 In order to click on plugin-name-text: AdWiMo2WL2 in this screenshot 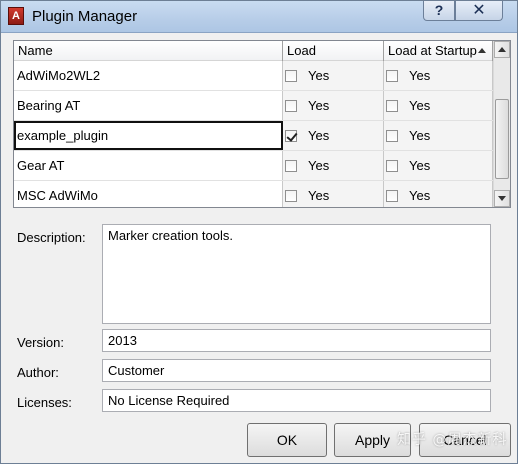, I will do `click(59, 75)`.